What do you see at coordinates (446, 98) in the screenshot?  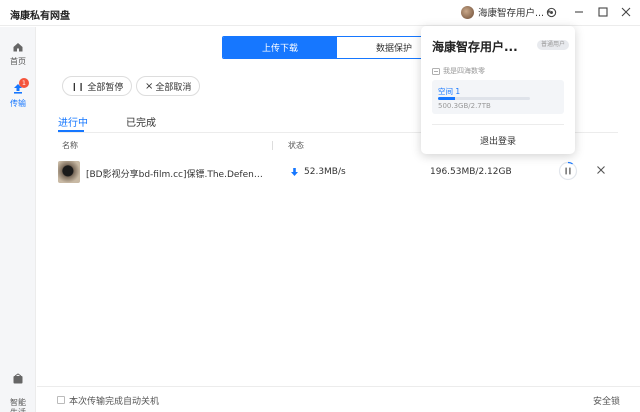 I see `storage-usage-fill` at bounding box center [446, 98].